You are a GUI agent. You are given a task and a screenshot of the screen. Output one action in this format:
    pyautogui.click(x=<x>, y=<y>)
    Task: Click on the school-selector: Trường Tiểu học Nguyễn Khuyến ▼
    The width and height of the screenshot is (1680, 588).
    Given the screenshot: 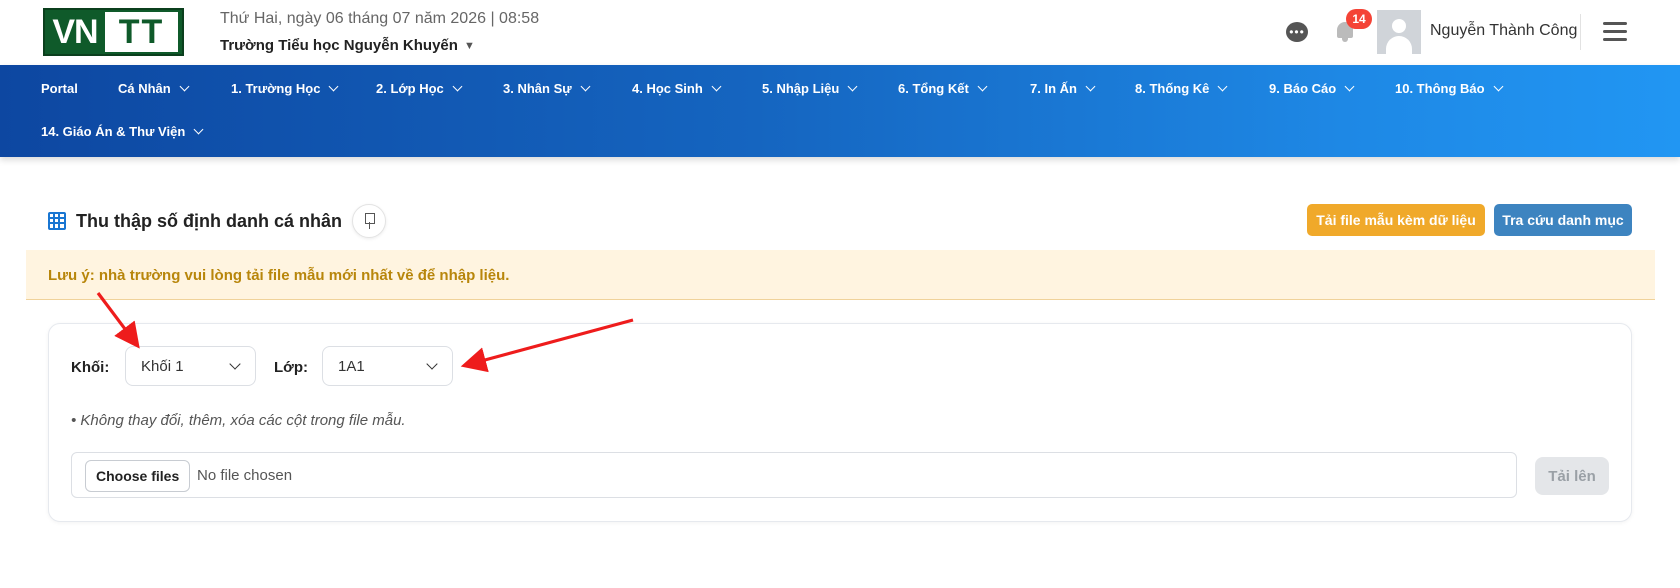 What is the action you would take?
    pyautogui.click(x=347, y=45)
    